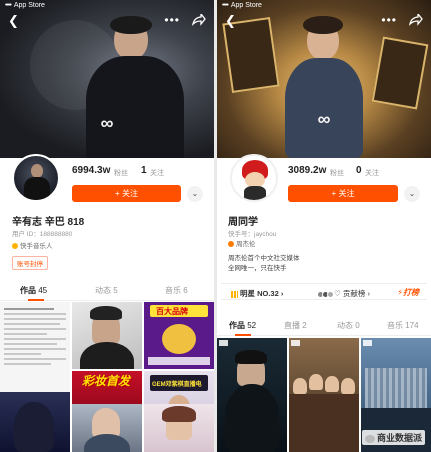  I want to click on watermark: 商业数据派, so click(393, 437).